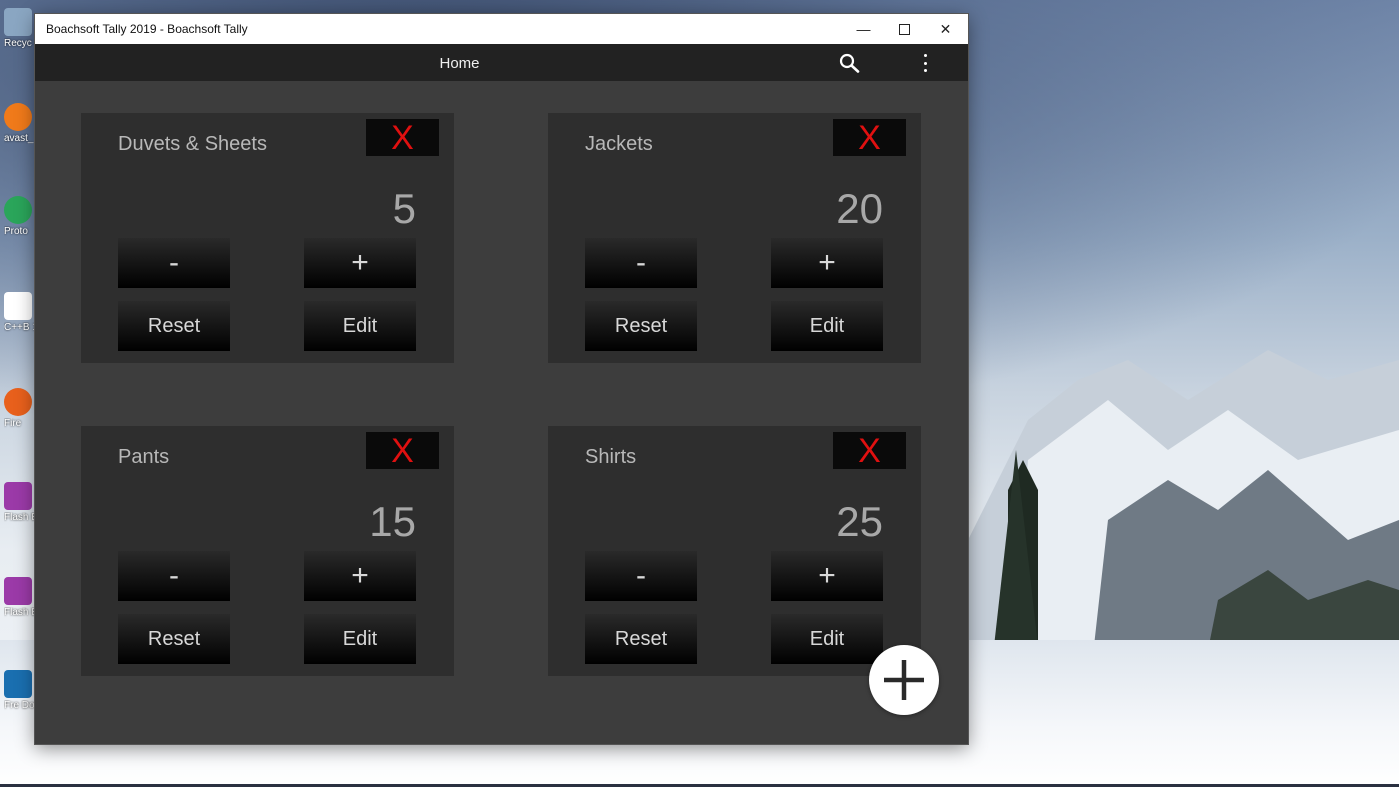 This screenshot has height=787, width=1399. I want to click on close-button: ✕, so click(945, 29).